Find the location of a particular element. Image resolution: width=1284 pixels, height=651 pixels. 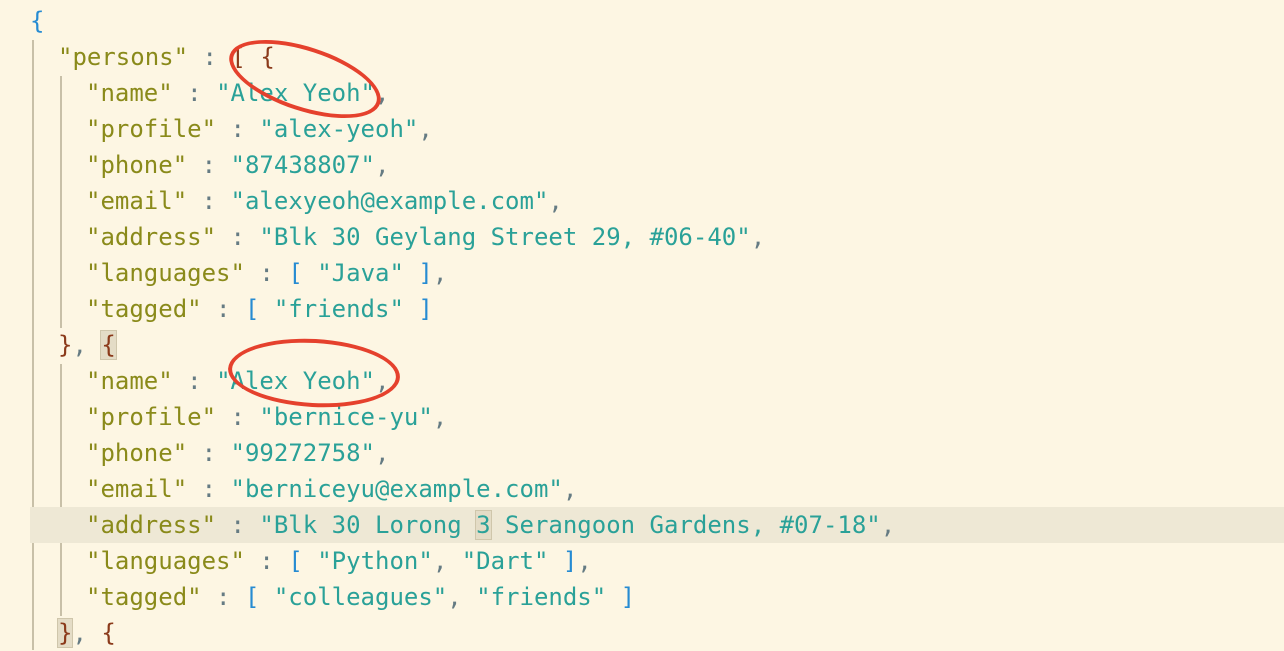

code-line: "phone" : "87438807", is located at coordinates (642, 165).